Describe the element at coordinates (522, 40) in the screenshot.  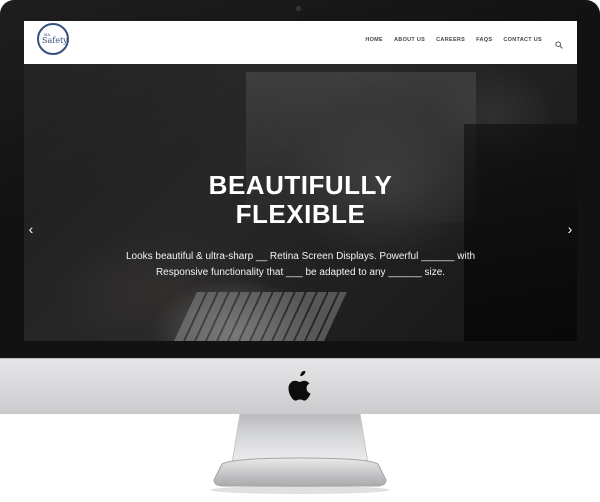
I see `nav-item-contact-us: CONTACT US` at that location.